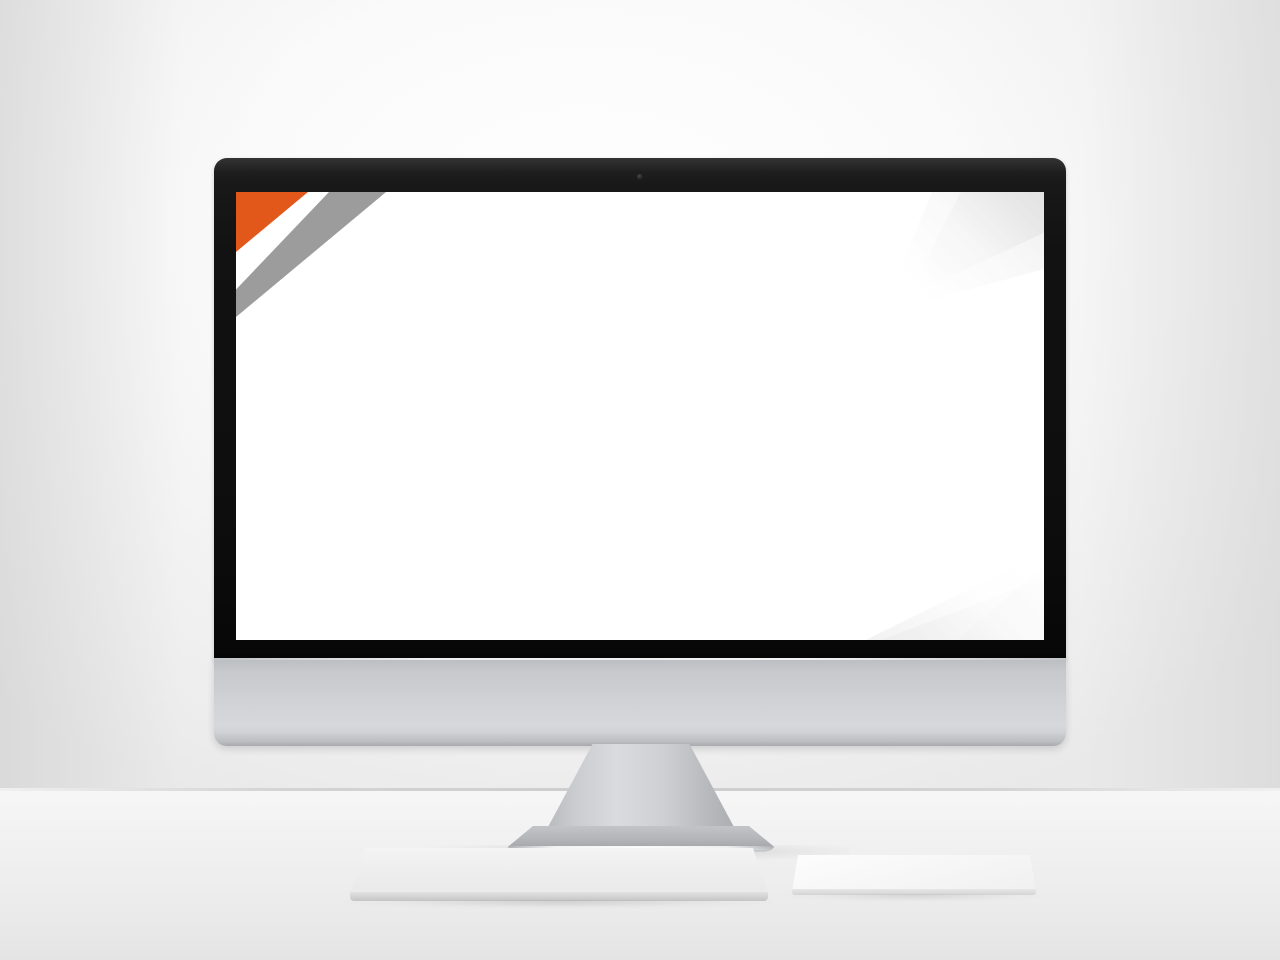  I want to click on monitor-chin, so click(640, 702).